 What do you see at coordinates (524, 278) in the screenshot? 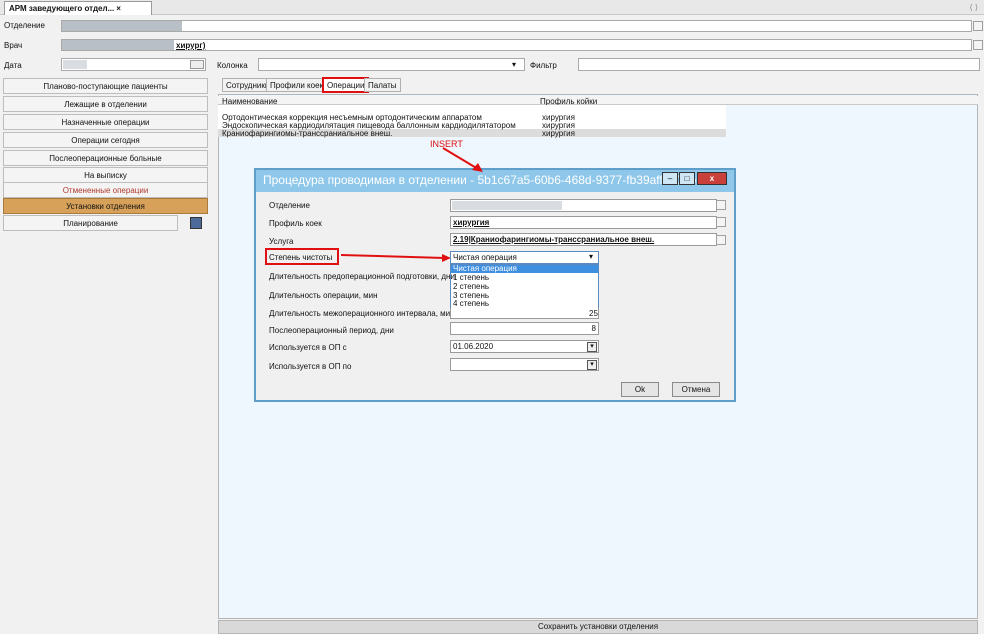
I see `purity-option-1: 1 степень` at bounding box center [524, 278].